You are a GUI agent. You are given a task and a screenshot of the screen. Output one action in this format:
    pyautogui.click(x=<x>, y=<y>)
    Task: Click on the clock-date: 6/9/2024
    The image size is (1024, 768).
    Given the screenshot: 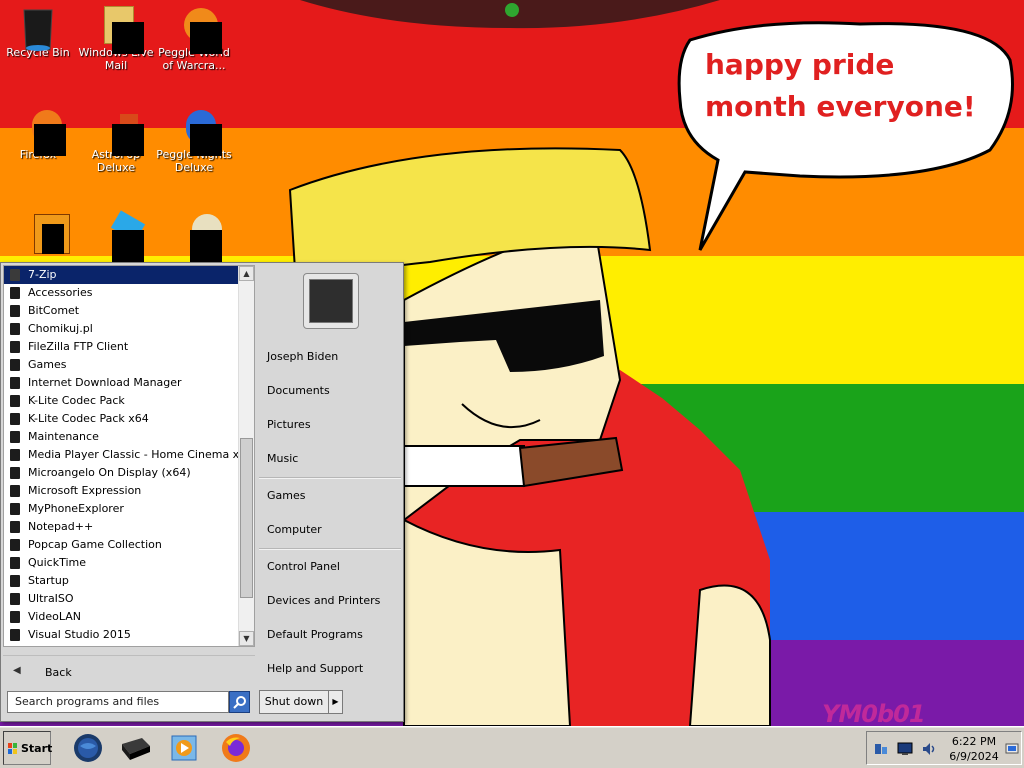 What is the action you would take?
    pyautogui.click(x=974, y=756)
    